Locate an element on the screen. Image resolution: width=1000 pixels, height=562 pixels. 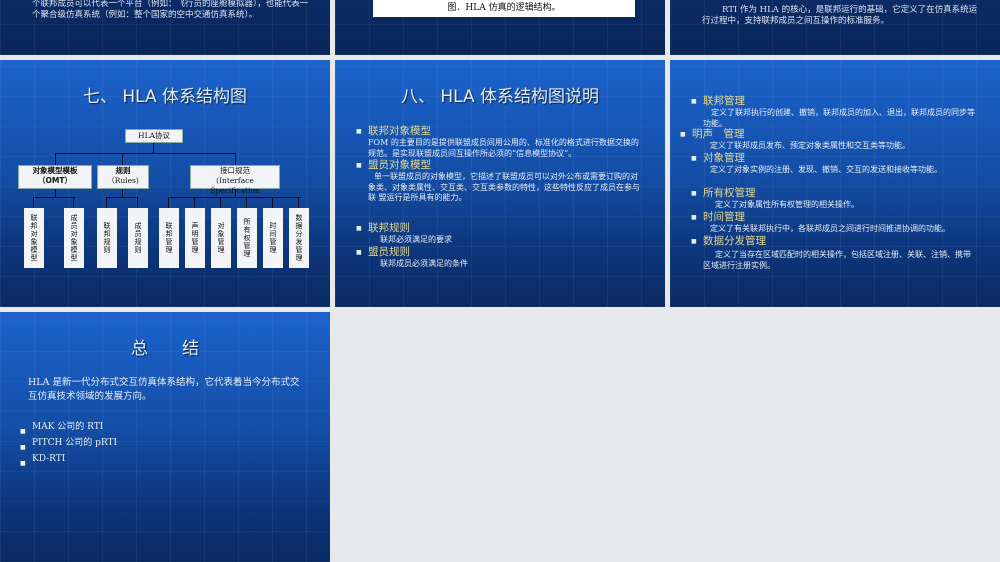
bullet-text: 定义了联邦执行的创建、撤销，联邦成员的加入、退出，联邦成员的同步等功能。 is located at coordinates (839, 118).